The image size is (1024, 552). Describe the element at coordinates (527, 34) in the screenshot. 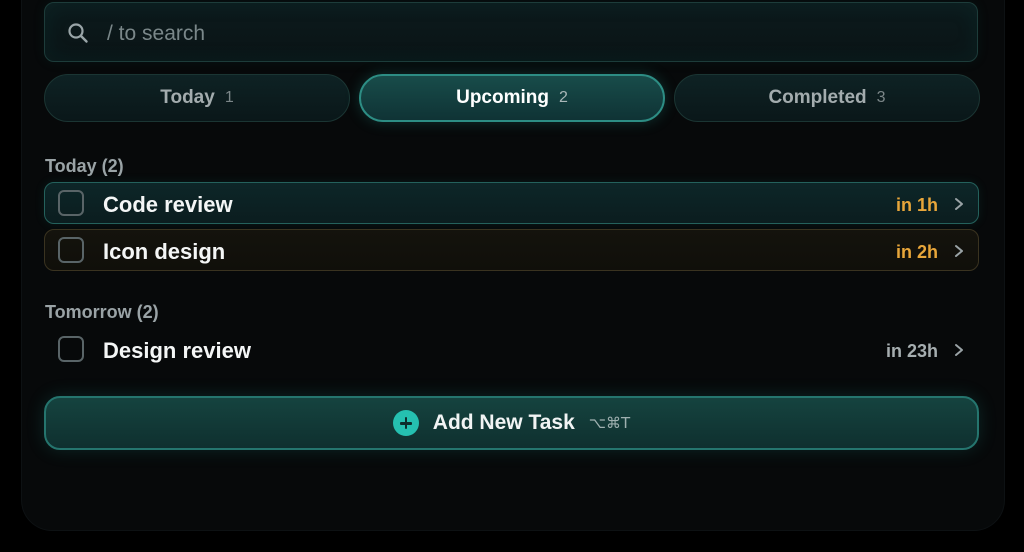

I see `search-input` at that location.